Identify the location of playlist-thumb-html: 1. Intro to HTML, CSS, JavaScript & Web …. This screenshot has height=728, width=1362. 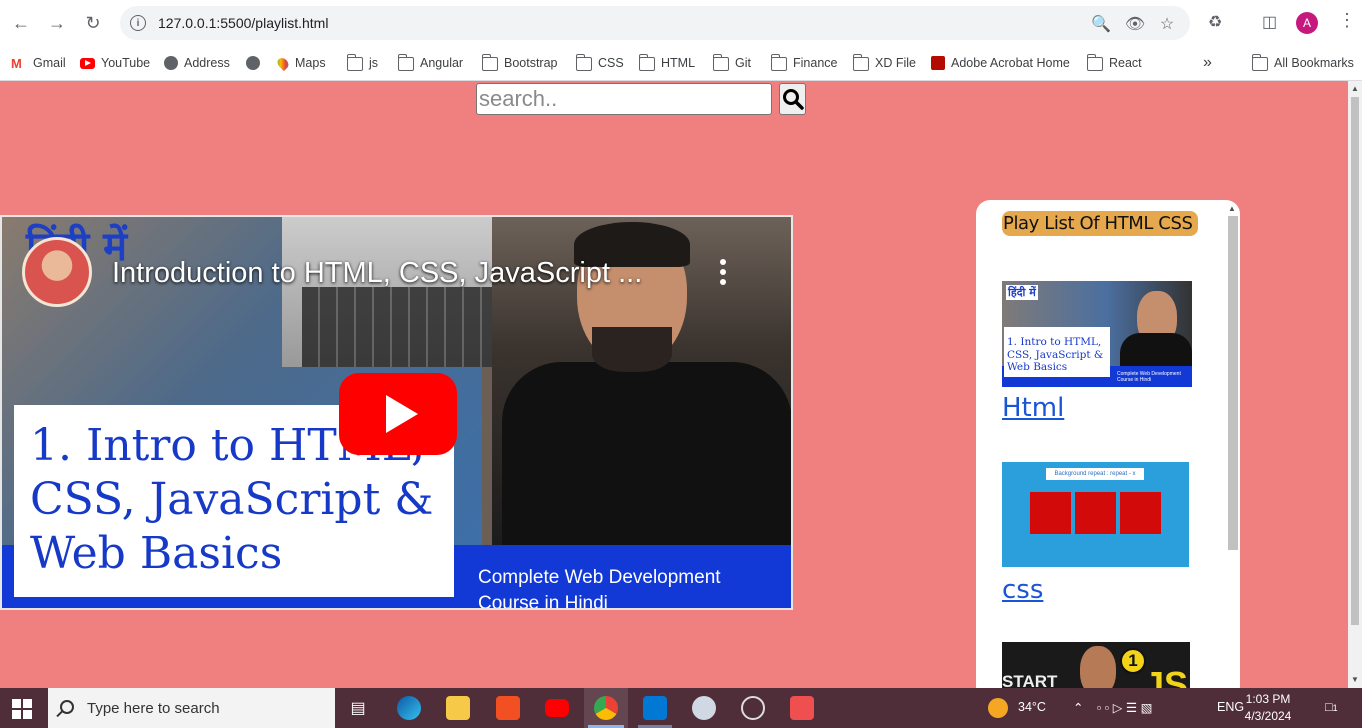
(1097, 334).